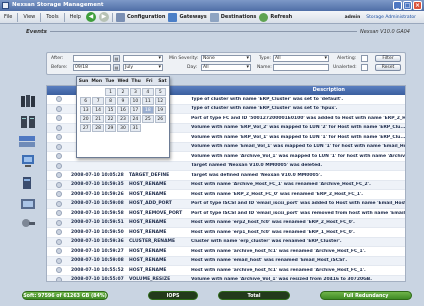  Describe the element at coordinates (86, 101) in the screenshot. I see `calendar-day: 6` at that location.